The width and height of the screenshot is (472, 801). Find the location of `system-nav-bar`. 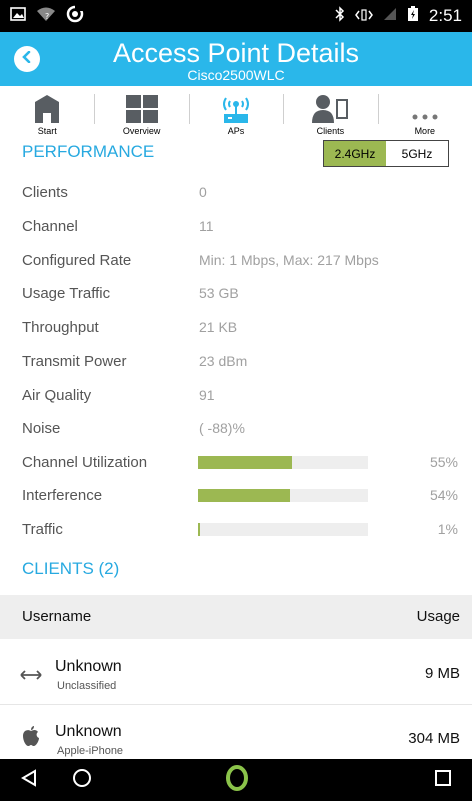

system-nav-bar is located at coordinates (236, 780).